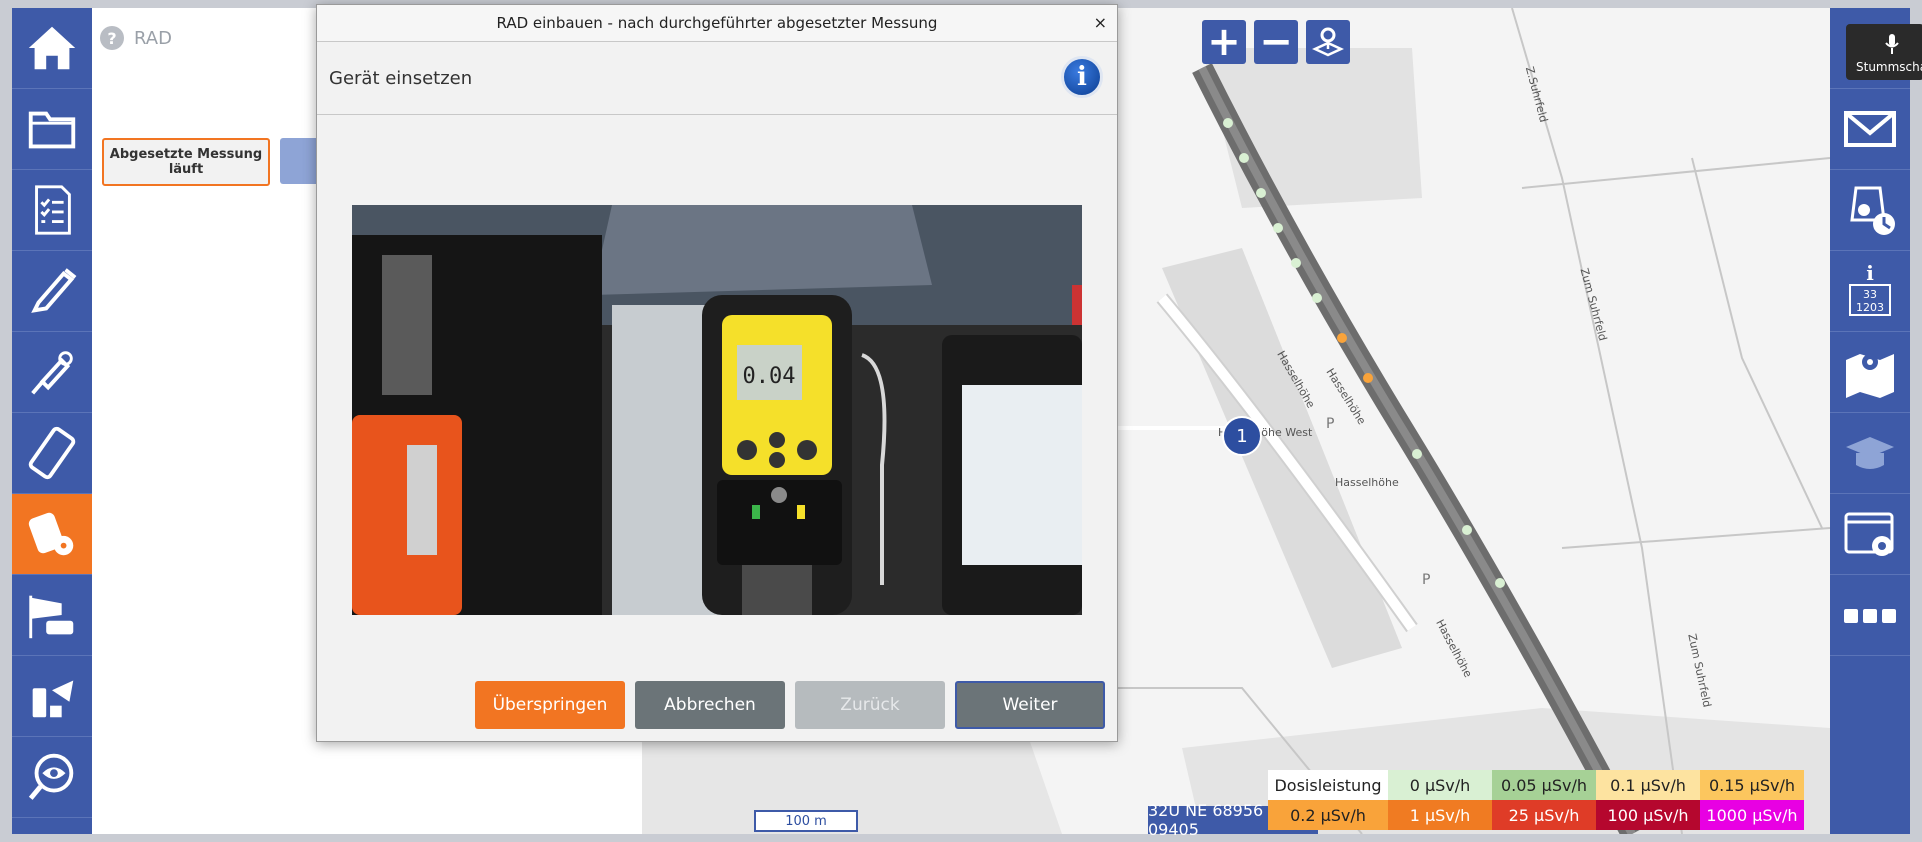 The image size is (1922, 842). What do you see at coordinates (1328, 815) in the screenshot?
I see `legend-item: 0.2 µSv/h` at bounding box center [1328, 815].